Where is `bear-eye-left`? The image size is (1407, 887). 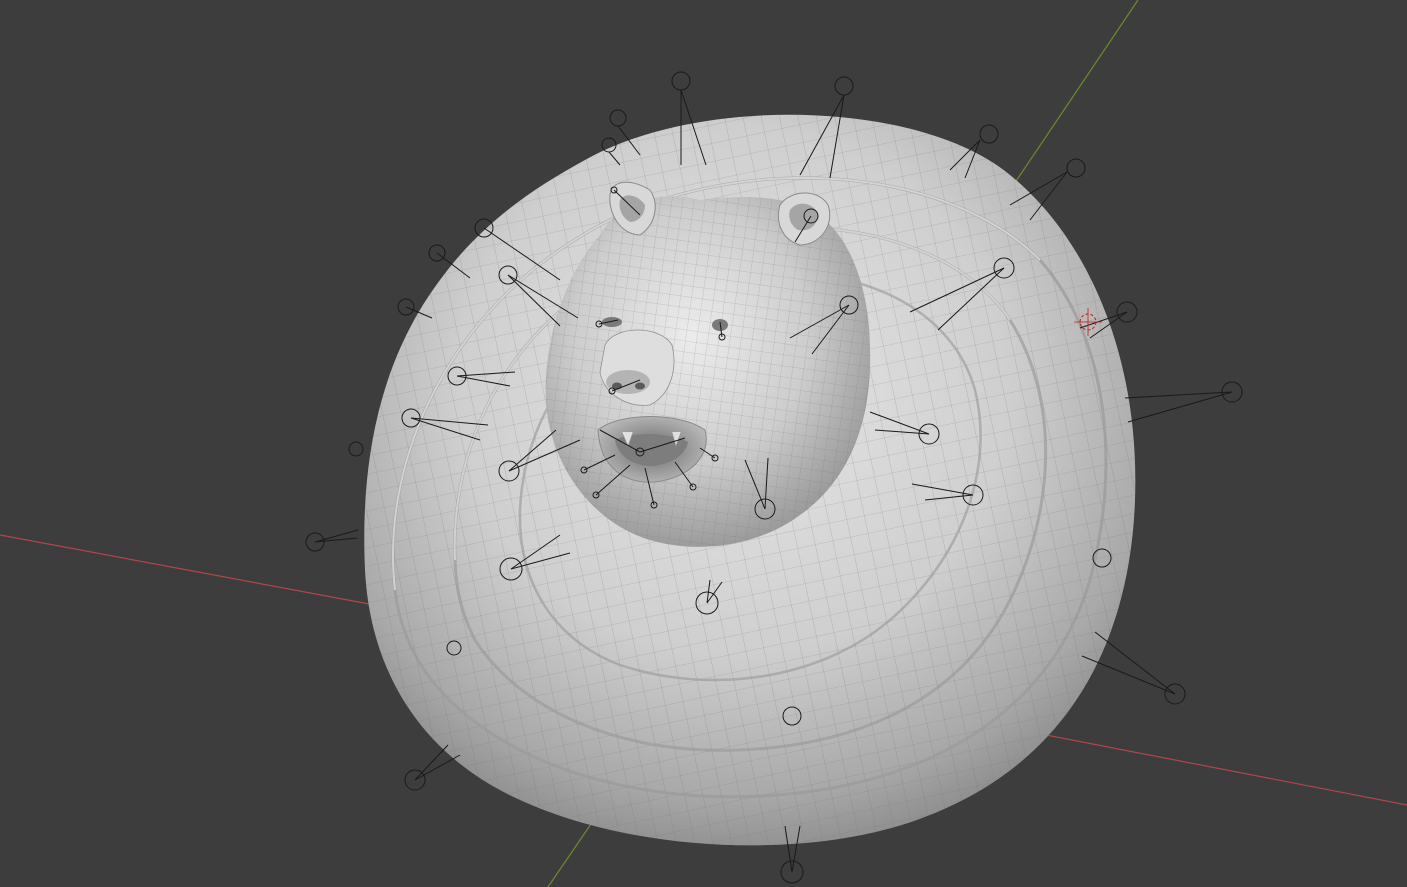 bear-eye-left is located at coordinates (612, 322).